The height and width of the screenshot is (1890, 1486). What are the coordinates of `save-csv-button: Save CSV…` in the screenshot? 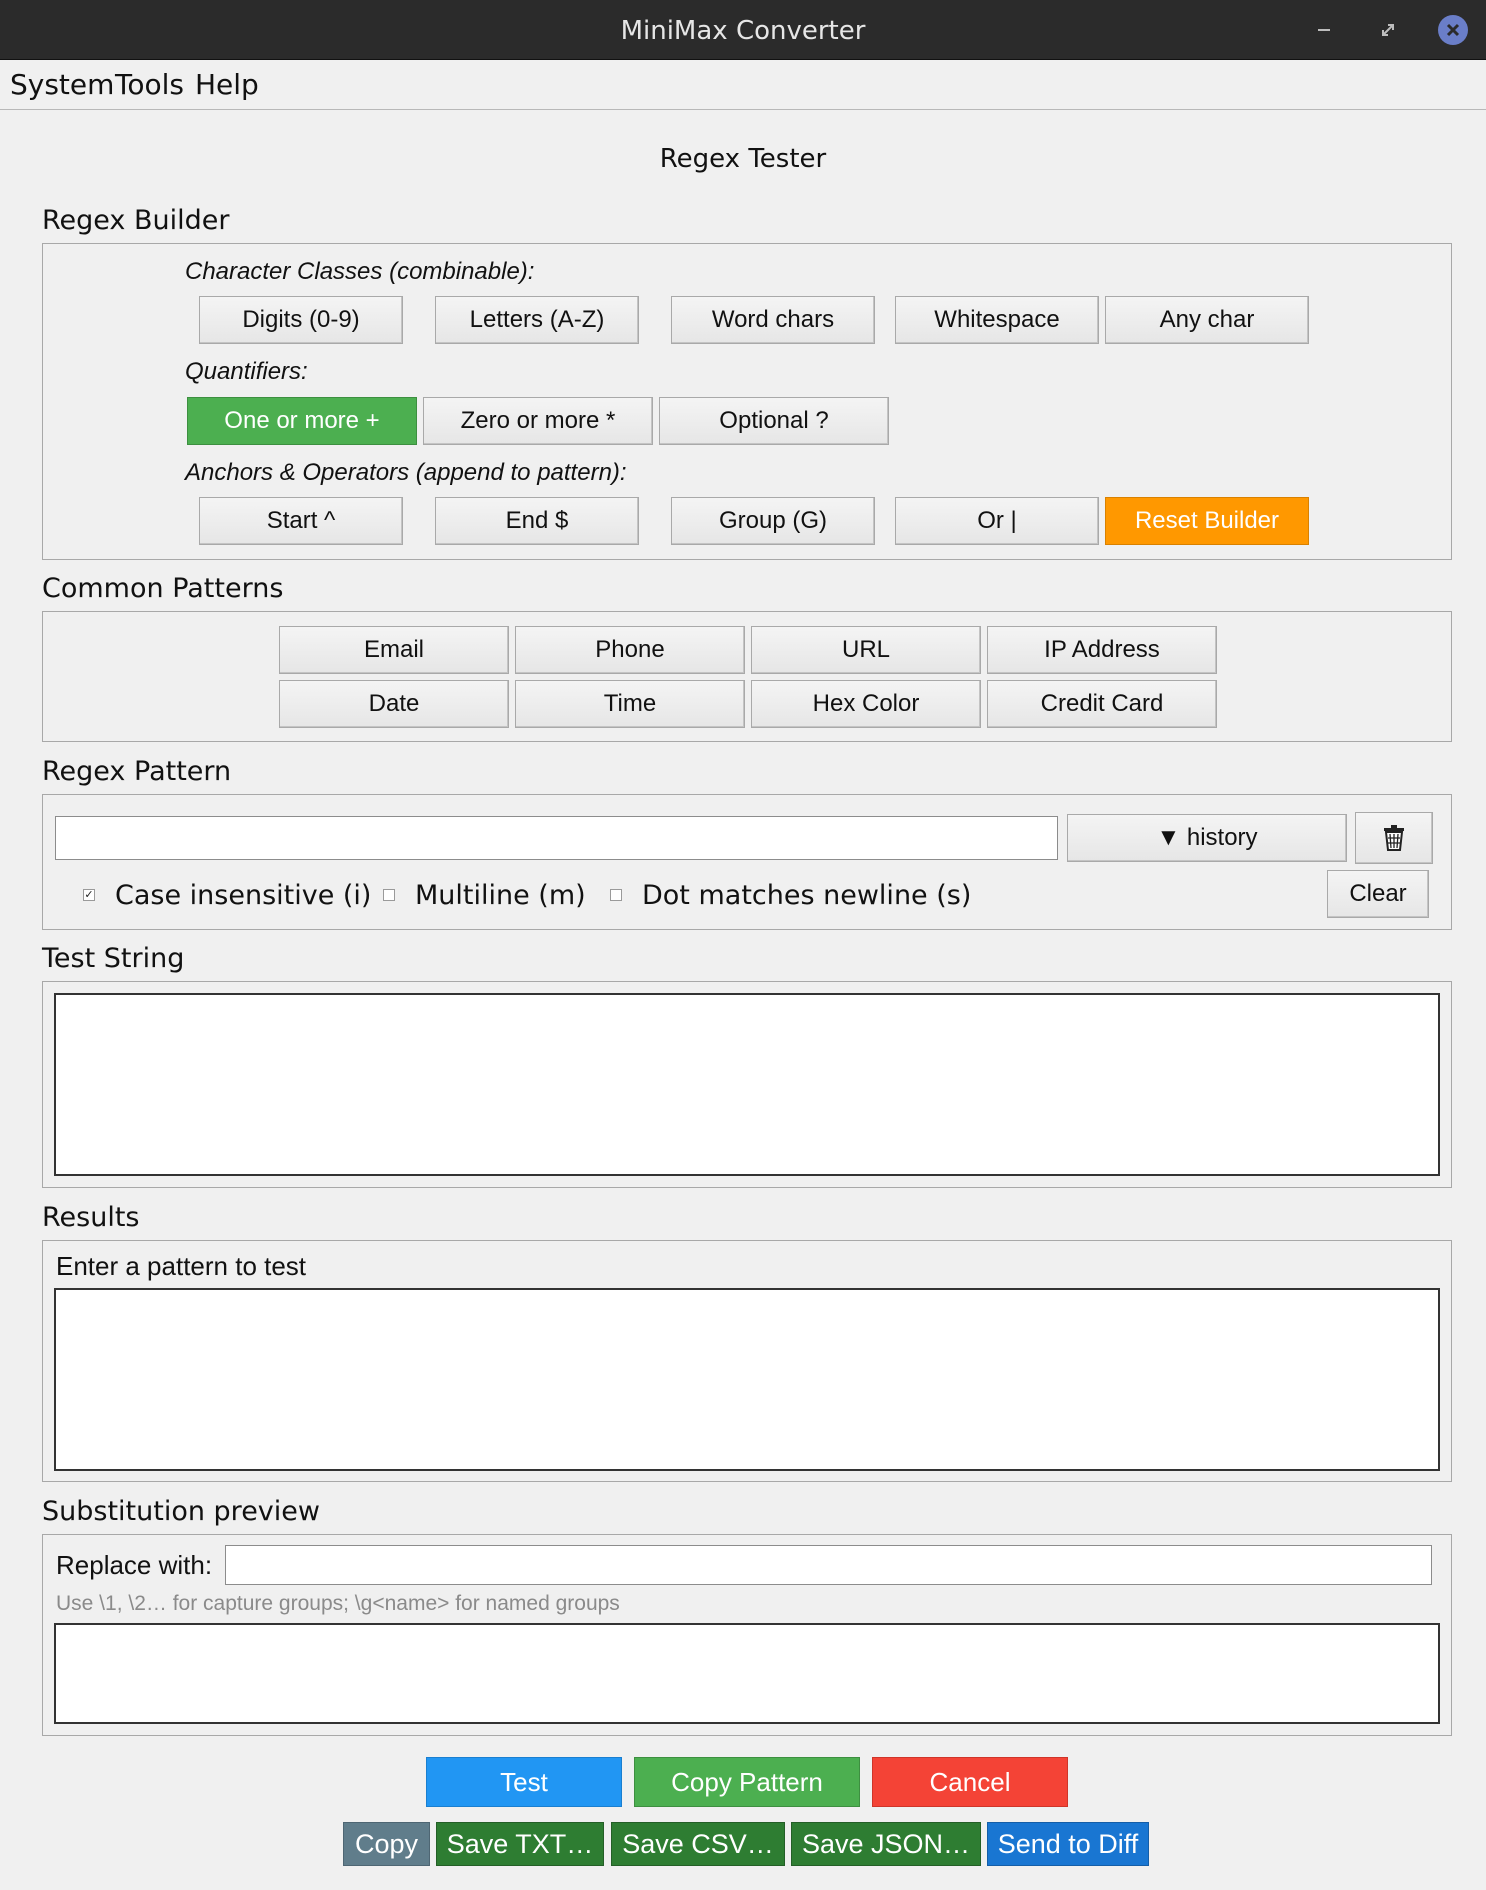 It's located at (698, 1844).